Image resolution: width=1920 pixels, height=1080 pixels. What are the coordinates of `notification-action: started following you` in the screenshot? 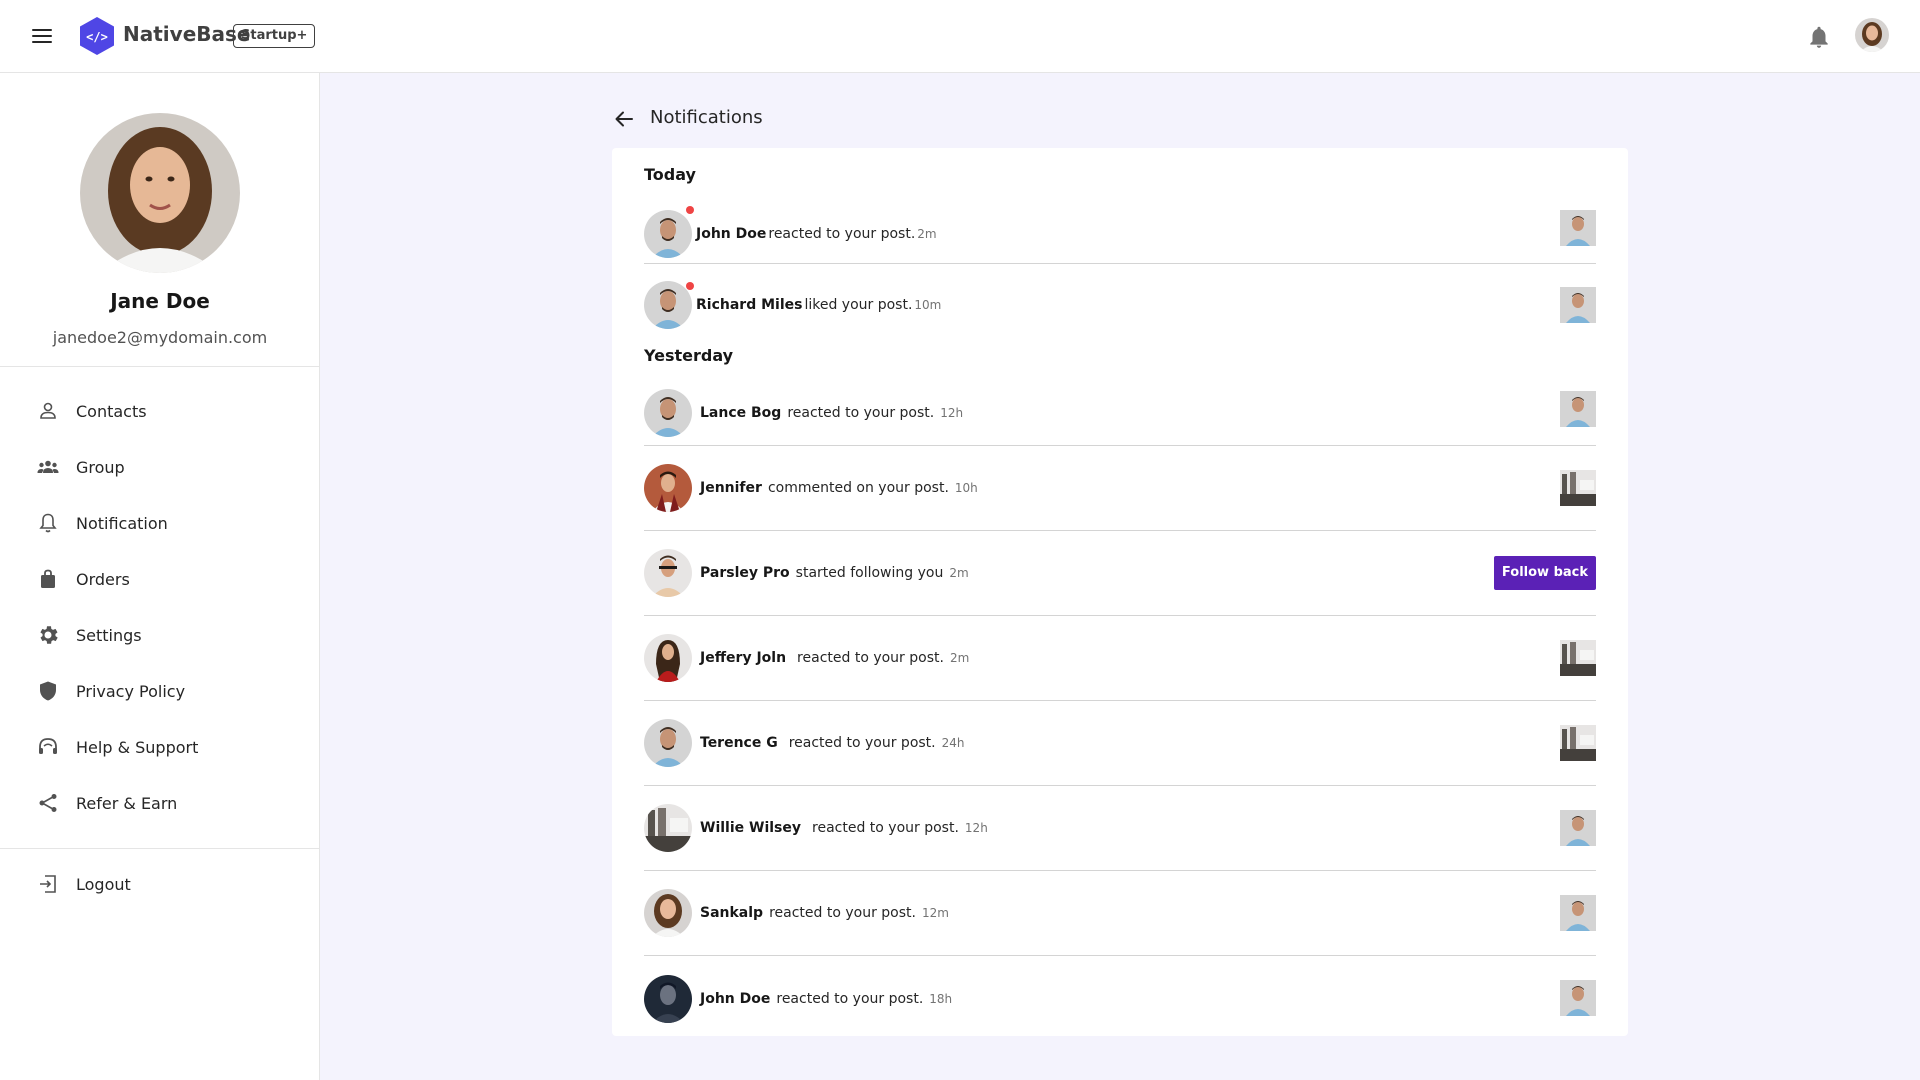 It's located at (869, 573).